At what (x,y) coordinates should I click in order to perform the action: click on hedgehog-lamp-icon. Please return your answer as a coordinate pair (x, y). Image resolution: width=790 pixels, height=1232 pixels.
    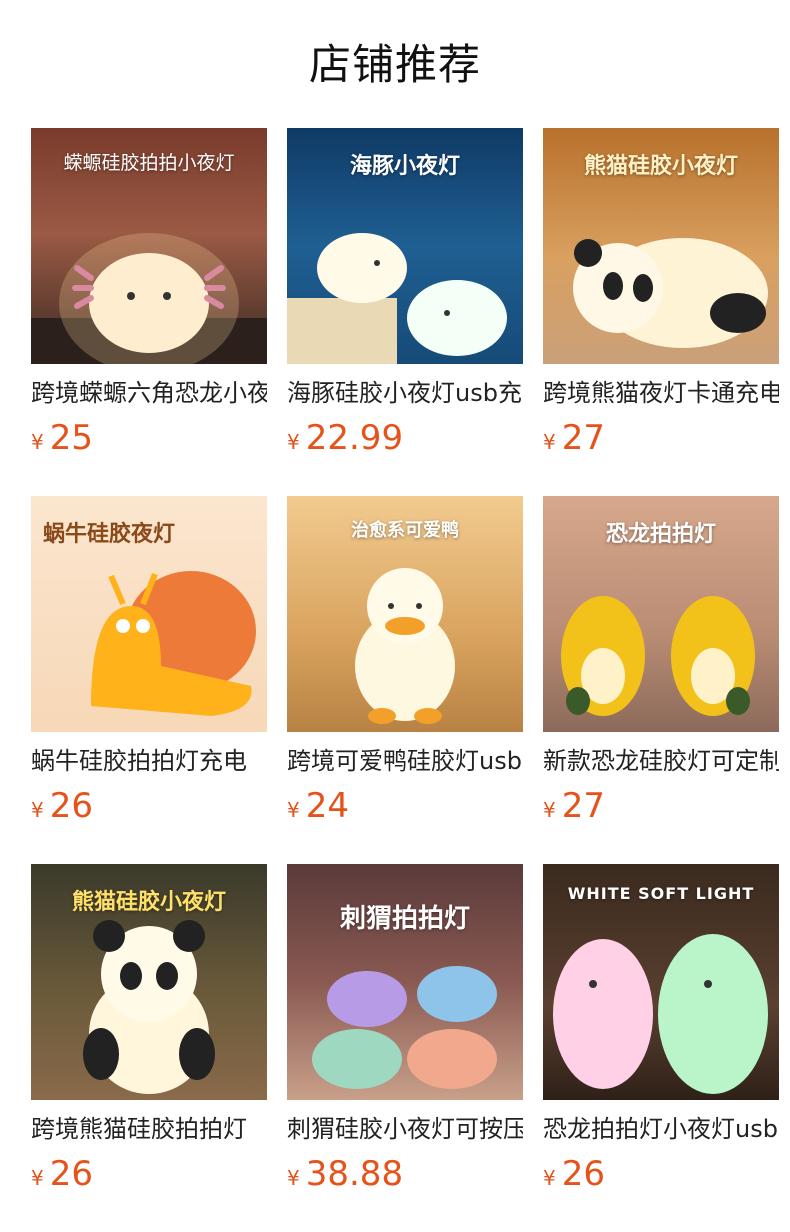
    Looking at the image, I should click on (404, 1027).